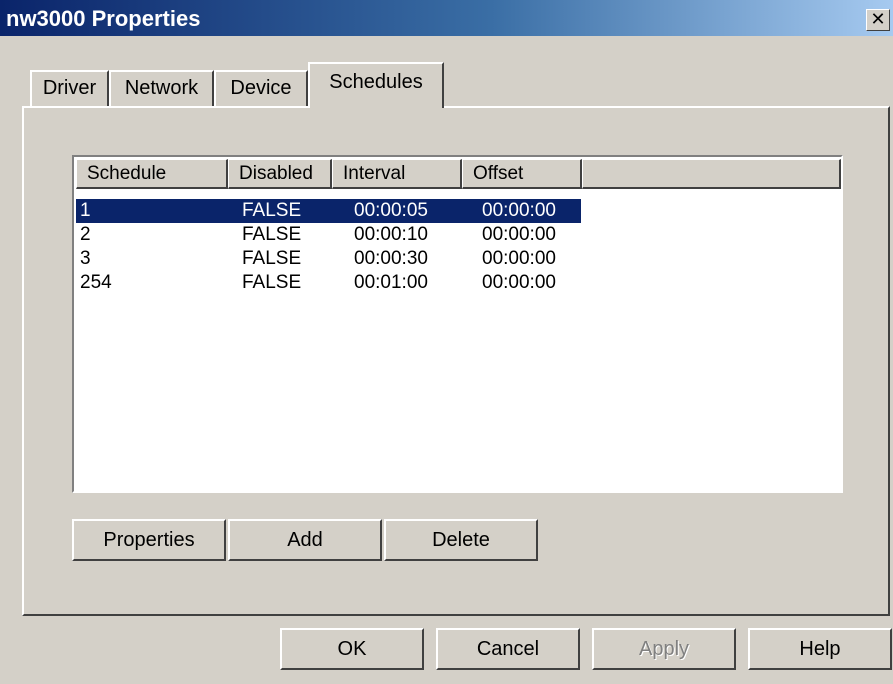  I want to click on delete-button: Delete, so click(461, 540).